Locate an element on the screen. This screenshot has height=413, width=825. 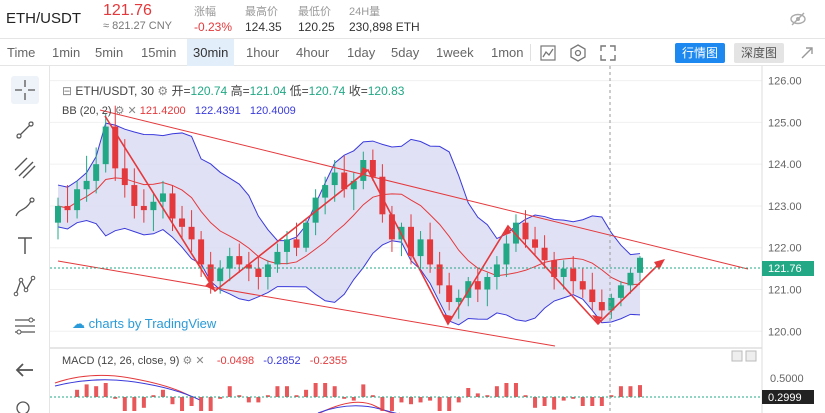
fullscreen-icon is located at coordinates (608, 53).